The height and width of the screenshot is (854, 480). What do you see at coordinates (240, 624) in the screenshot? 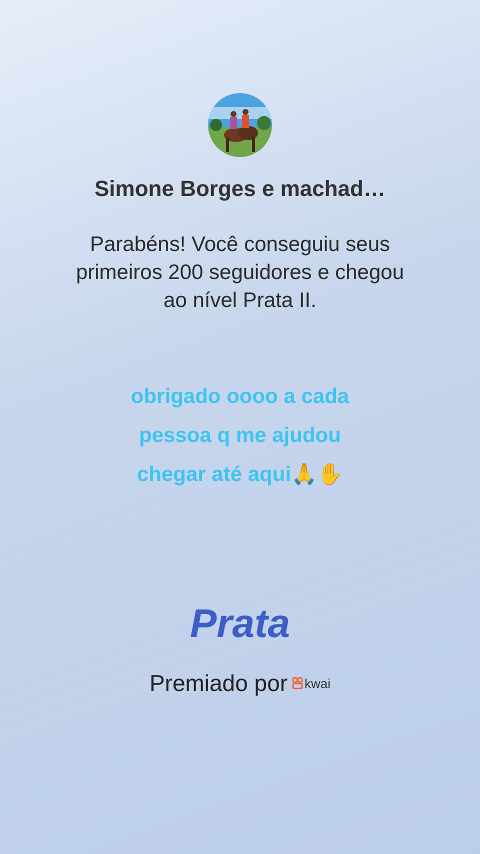
I see `level-title: Prata` at bounding box center [240, 624].